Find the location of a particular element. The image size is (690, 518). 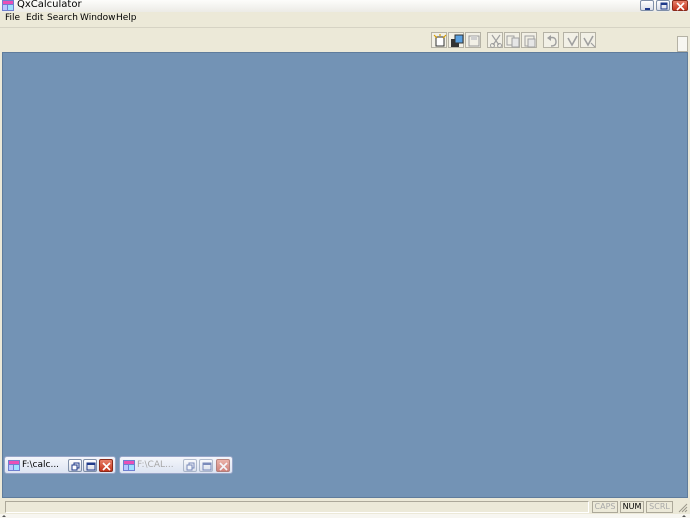

run-toolbar-group is located at coordinates (580, 40).